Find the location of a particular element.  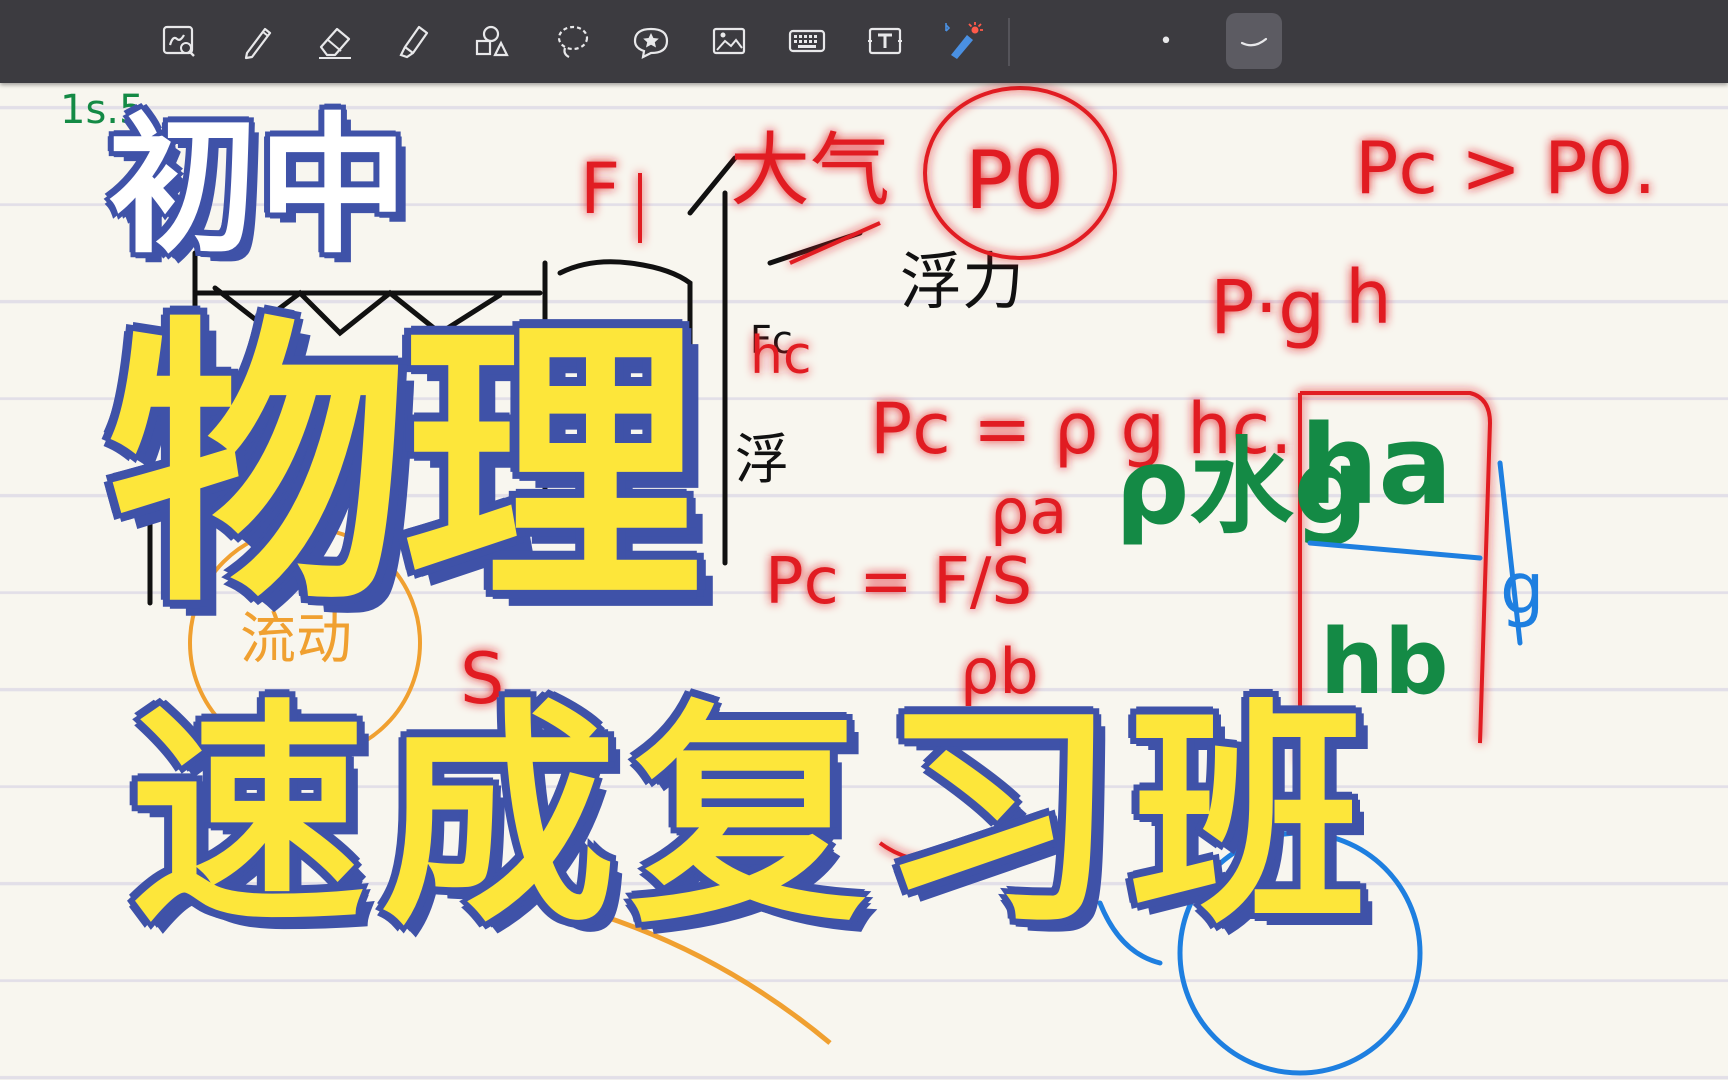

note-h: h is located at coordinates (1368, 298).